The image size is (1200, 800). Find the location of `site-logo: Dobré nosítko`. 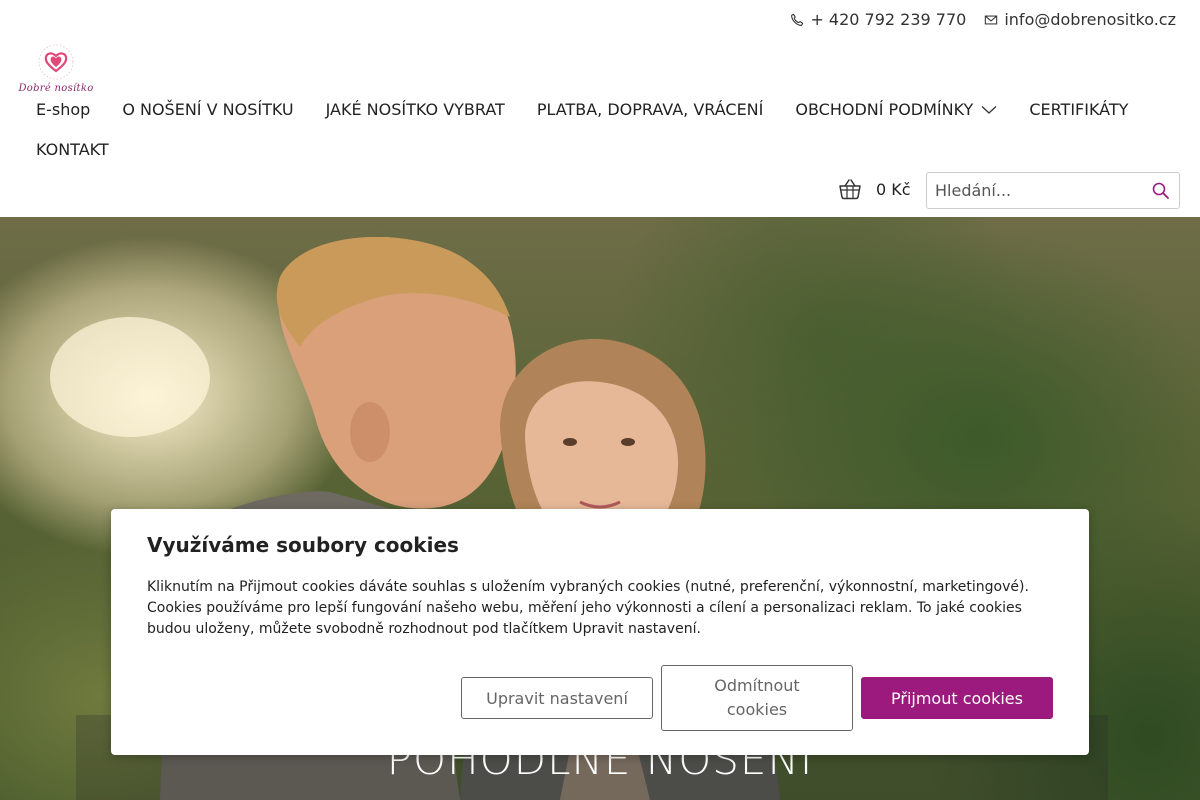

site-logo: Dobré nosítko is located at coordinates (56, 68).